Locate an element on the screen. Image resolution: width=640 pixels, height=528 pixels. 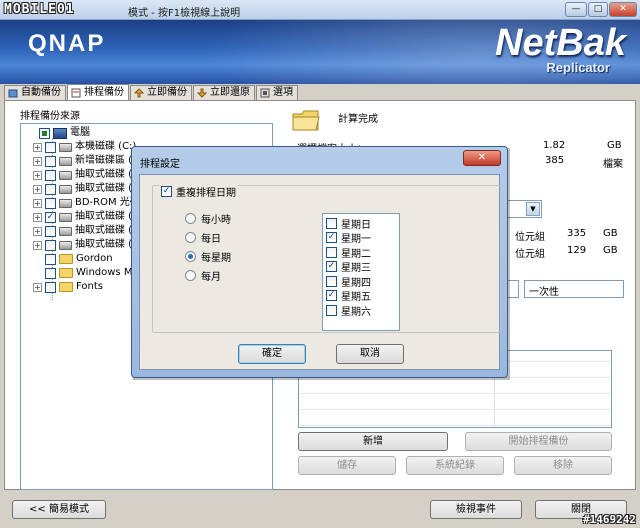
frequency-option: 每星期 is located at coordinates (208, 256).